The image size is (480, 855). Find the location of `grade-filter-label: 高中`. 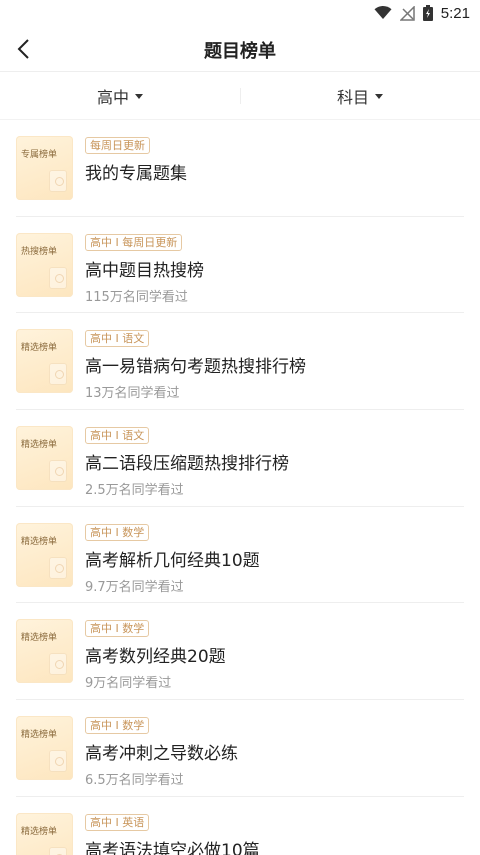

grade-filter-label: 高中 is located at coordinates (112, 97).